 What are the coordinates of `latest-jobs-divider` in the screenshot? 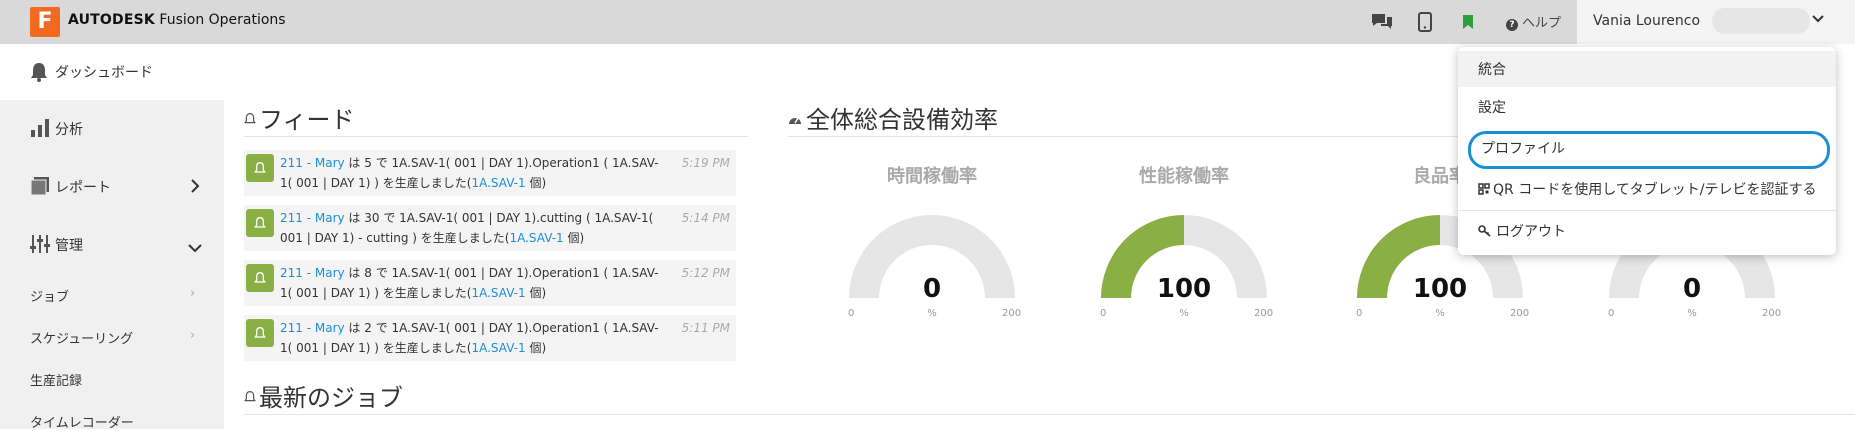 It's located at (1049, 414).